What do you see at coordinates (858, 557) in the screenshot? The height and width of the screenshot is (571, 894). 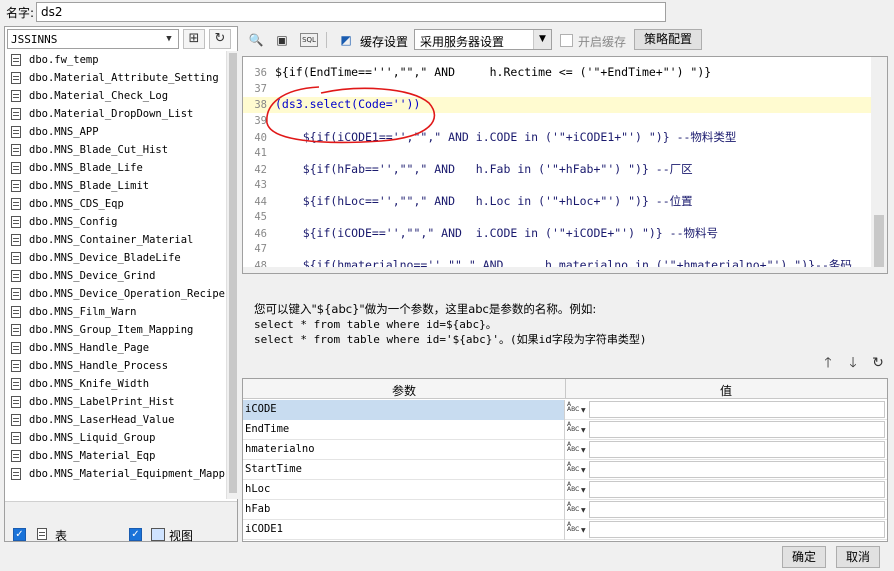 I see `cancel-button: 取消` at bounding box center [858, 557].